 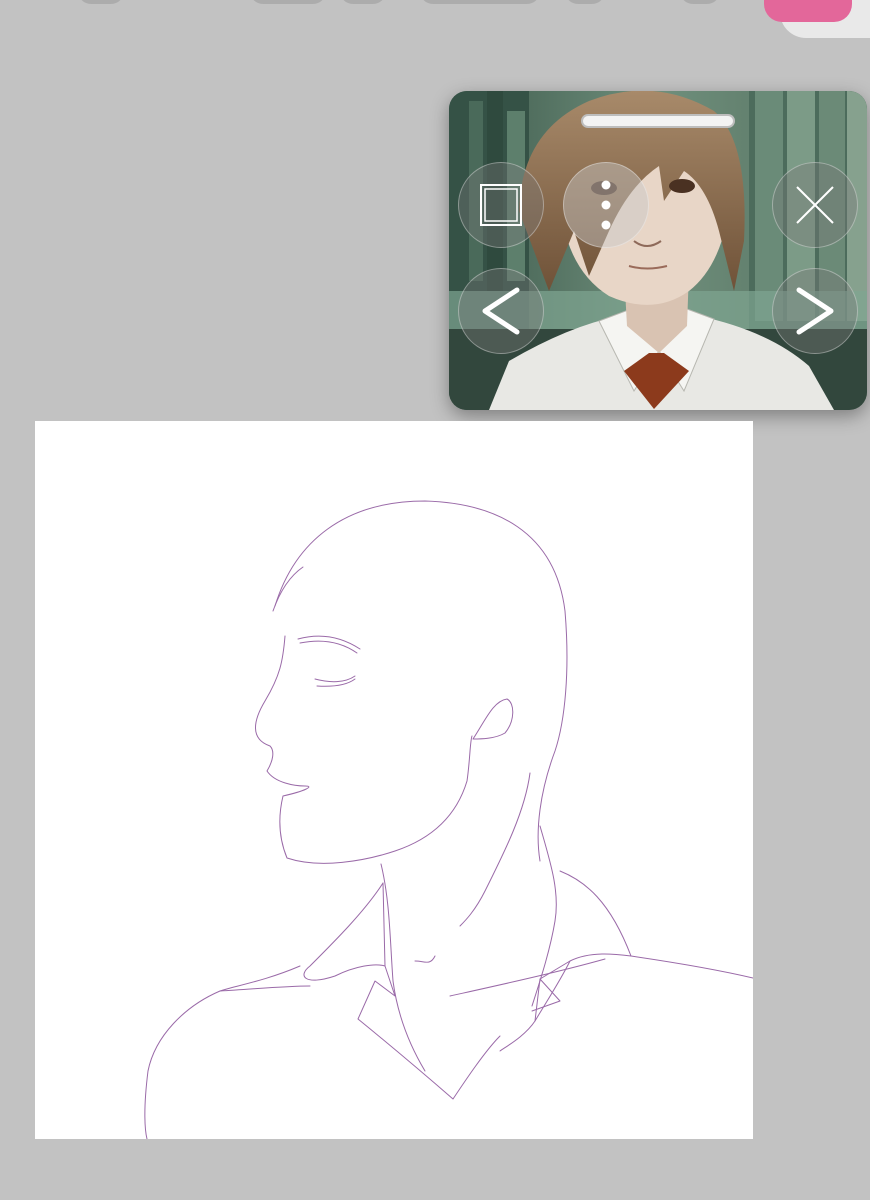 I want to click on close-icon, so click(x=815, y=205).